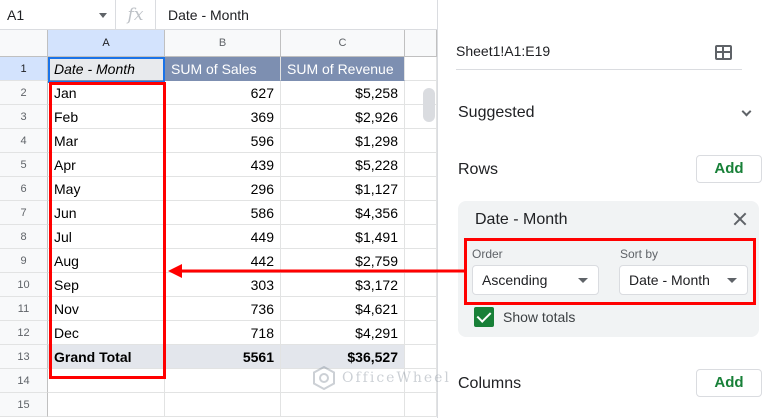 The image size is (766, 418). Describe the element at coordinates (106, 117) in the screenshot. I see `month-cell: Feb` at that location.